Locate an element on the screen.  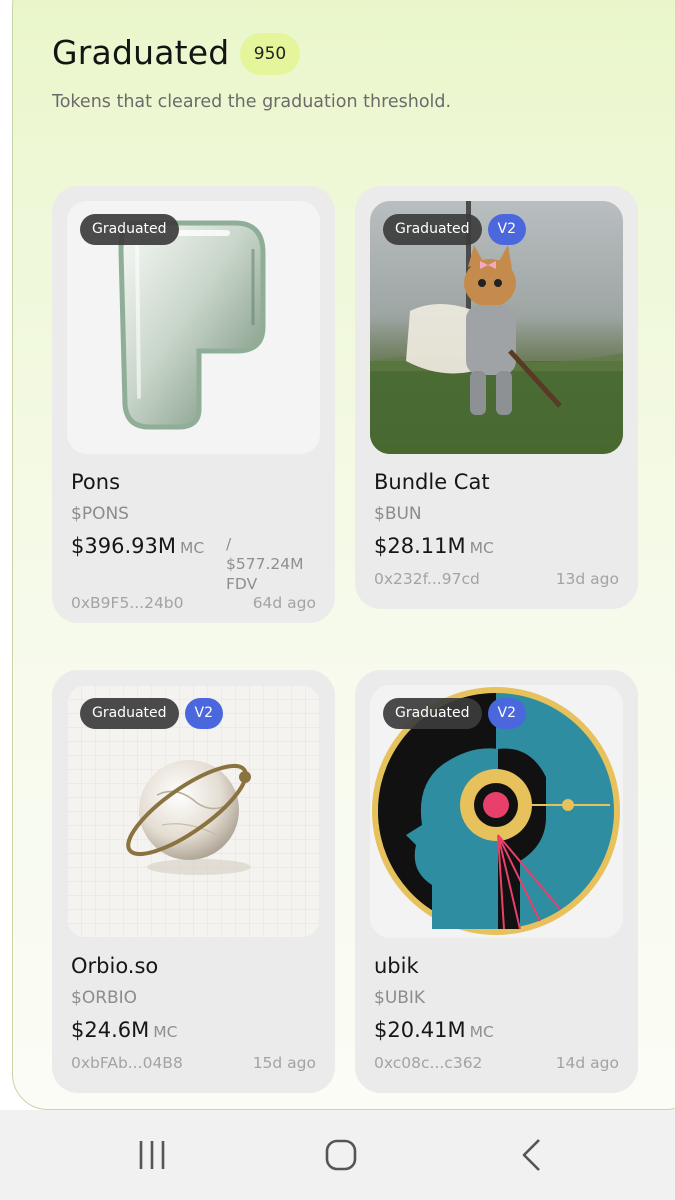
fdv-value: $577.24M is located at coordinates (265, 564).